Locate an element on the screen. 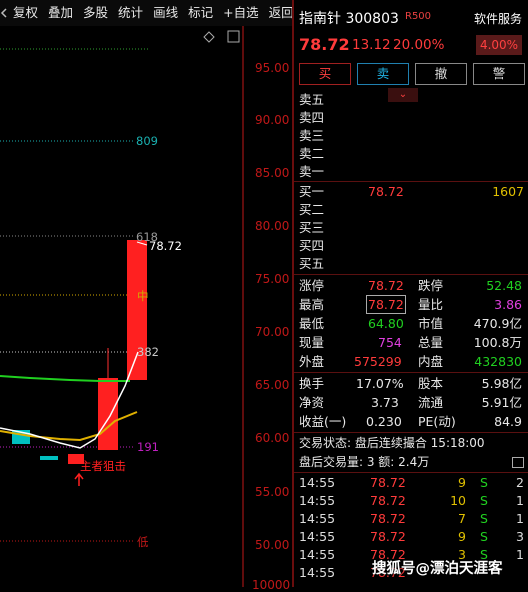 The height and width of the screenshot is (592, 528). stat-value-pe: 84.9 is located at coordinates (508, 421).